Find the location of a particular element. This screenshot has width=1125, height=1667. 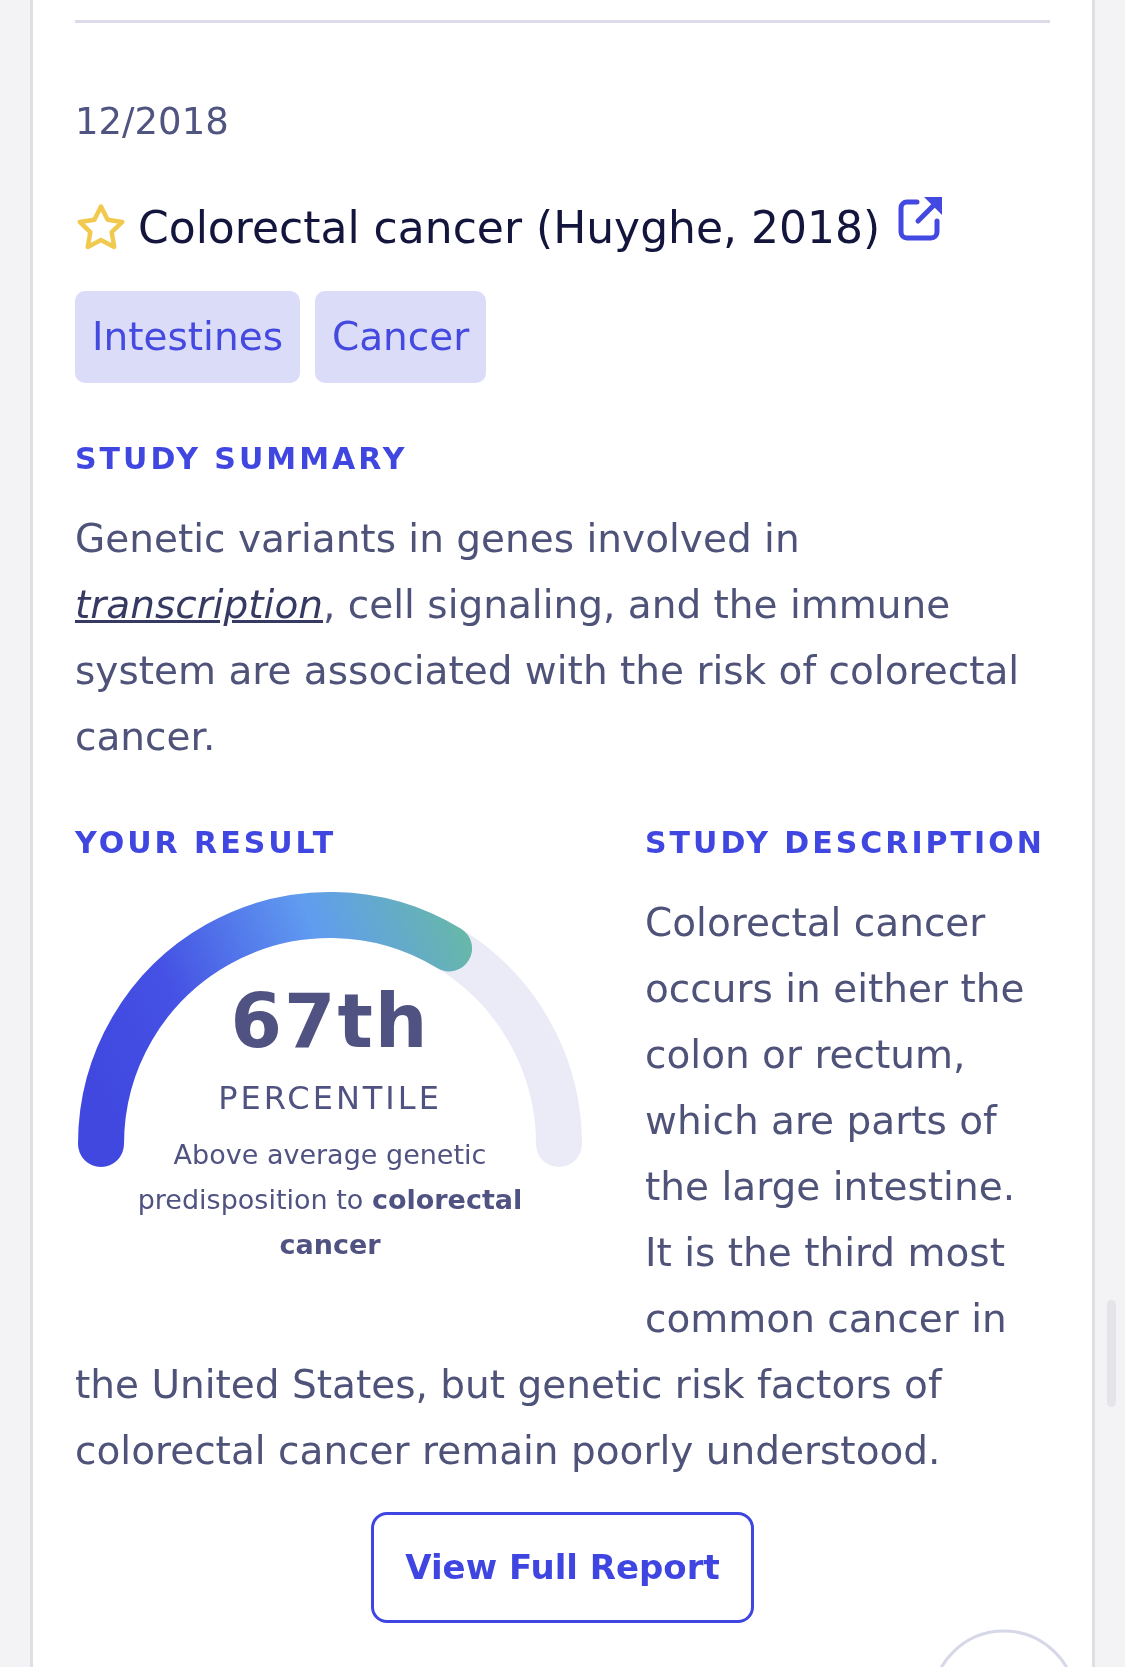

percentile-value: 67th is located at coordinates (330, 1021).